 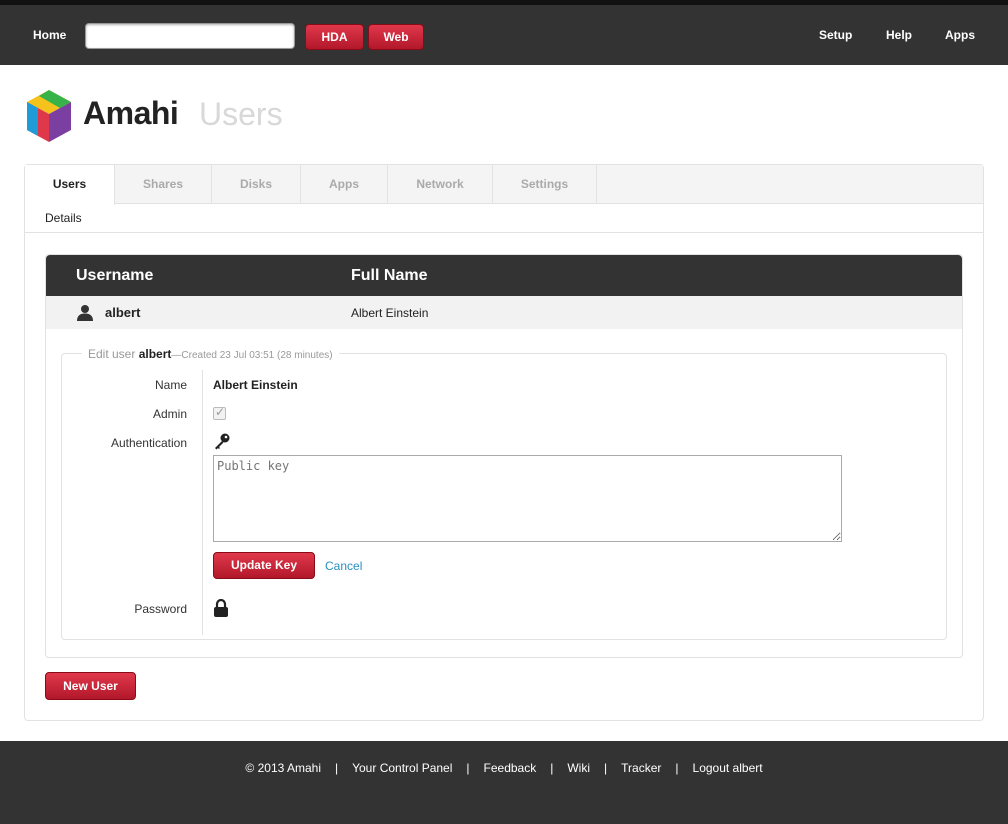 I want to click on new-user-button: New User, so click(x=90, y=686).